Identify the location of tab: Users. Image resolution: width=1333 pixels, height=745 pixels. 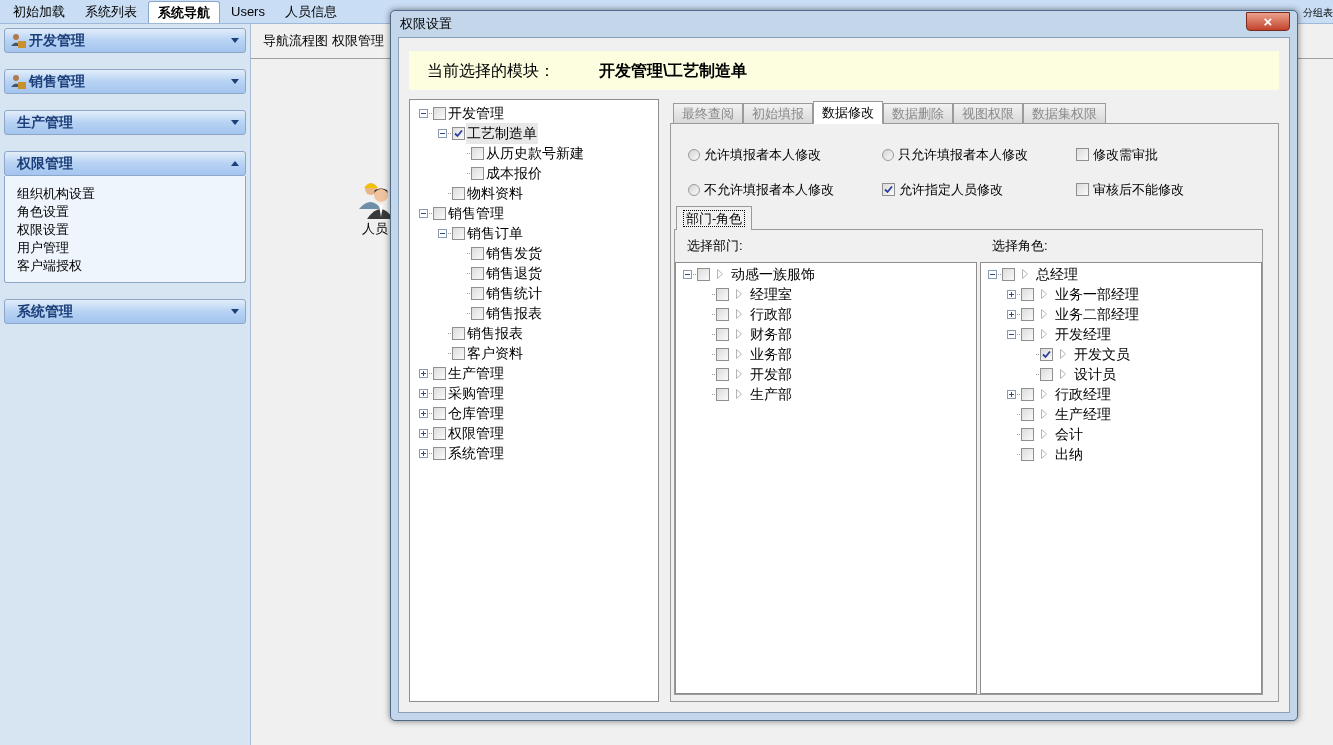
(248, 12).